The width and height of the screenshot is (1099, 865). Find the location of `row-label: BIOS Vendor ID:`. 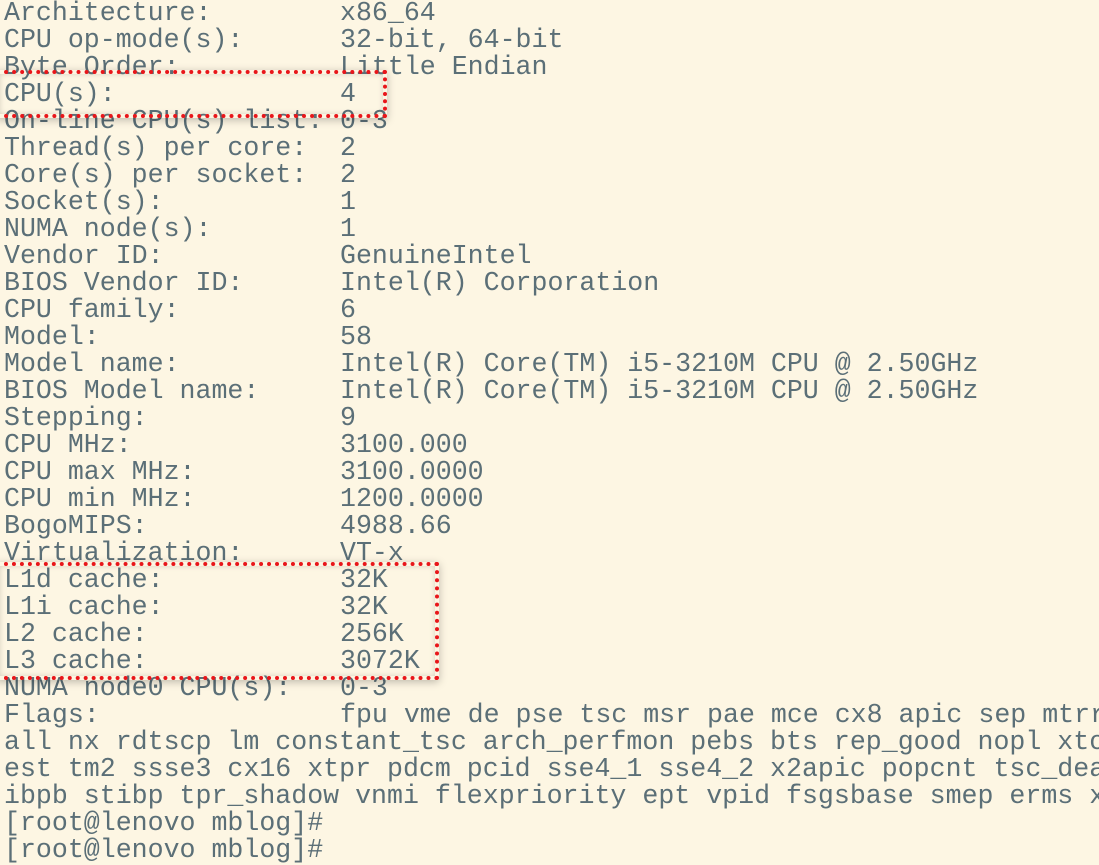

row-label: BIOS Vendor ID: is located at coordinates (124, 283).